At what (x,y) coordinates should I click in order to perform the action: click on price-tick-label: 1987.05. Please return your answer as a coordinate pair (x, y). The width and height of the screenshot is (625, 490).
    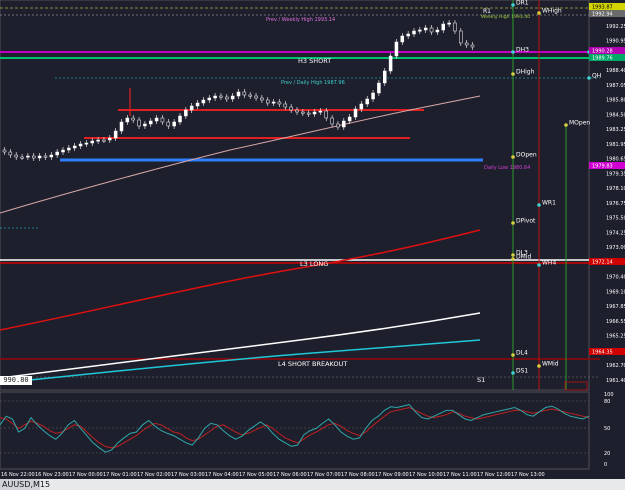
    Looking at the image, I should click on (615, 86).